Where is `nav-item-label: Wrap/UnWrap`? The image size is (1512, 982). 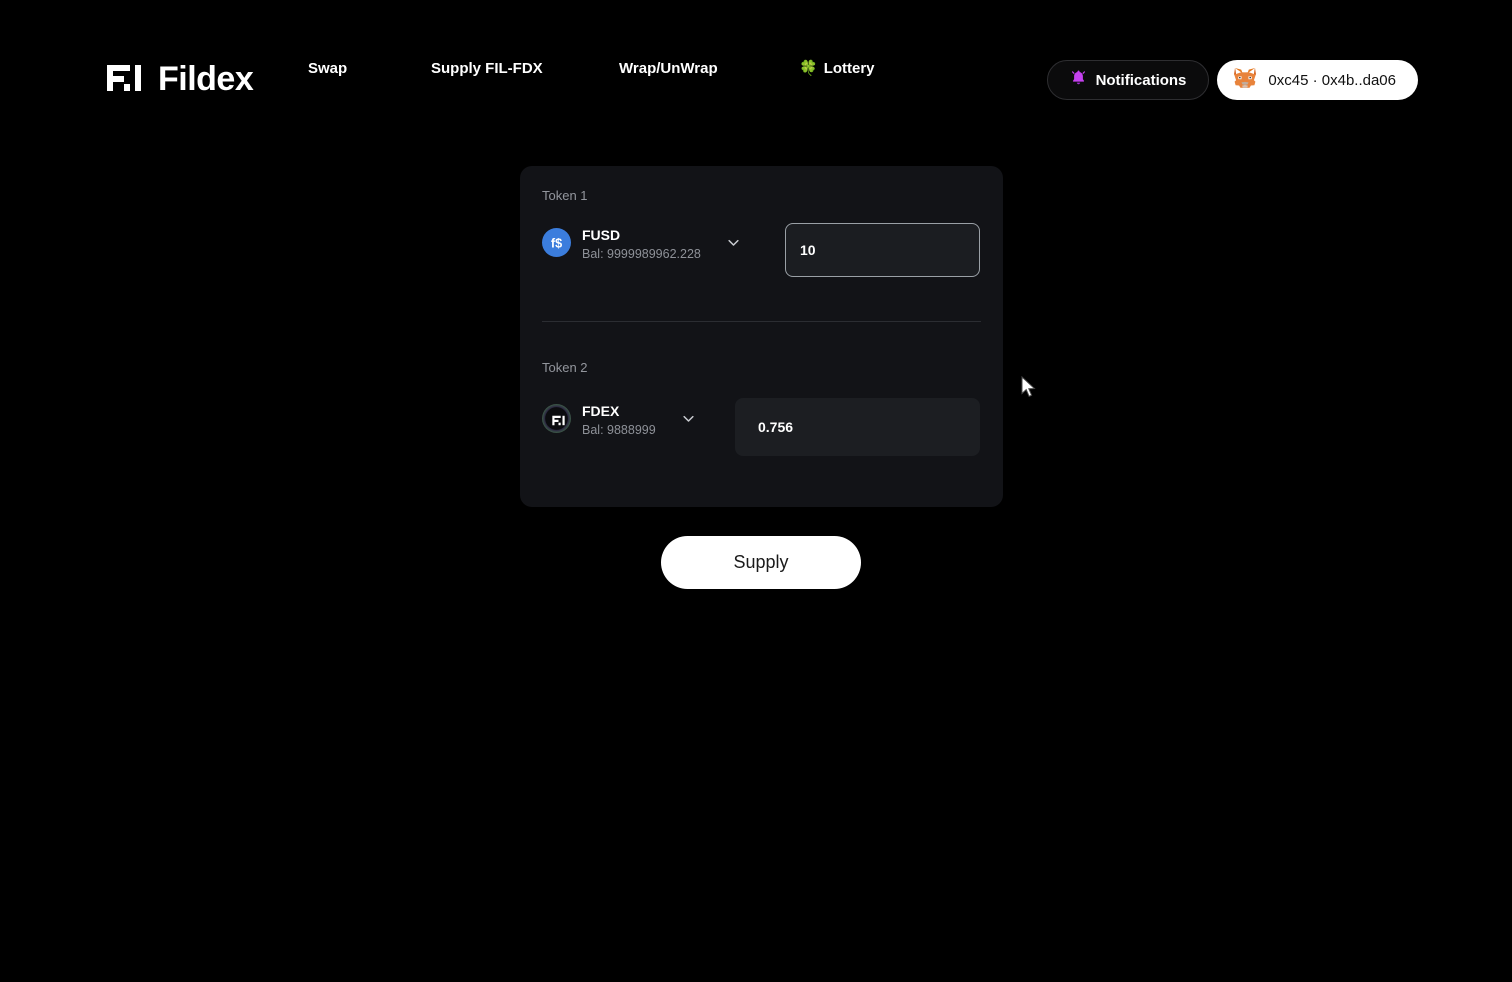
nav-item-label: Wrap/UnWrap is located at coordinates (668, 68).